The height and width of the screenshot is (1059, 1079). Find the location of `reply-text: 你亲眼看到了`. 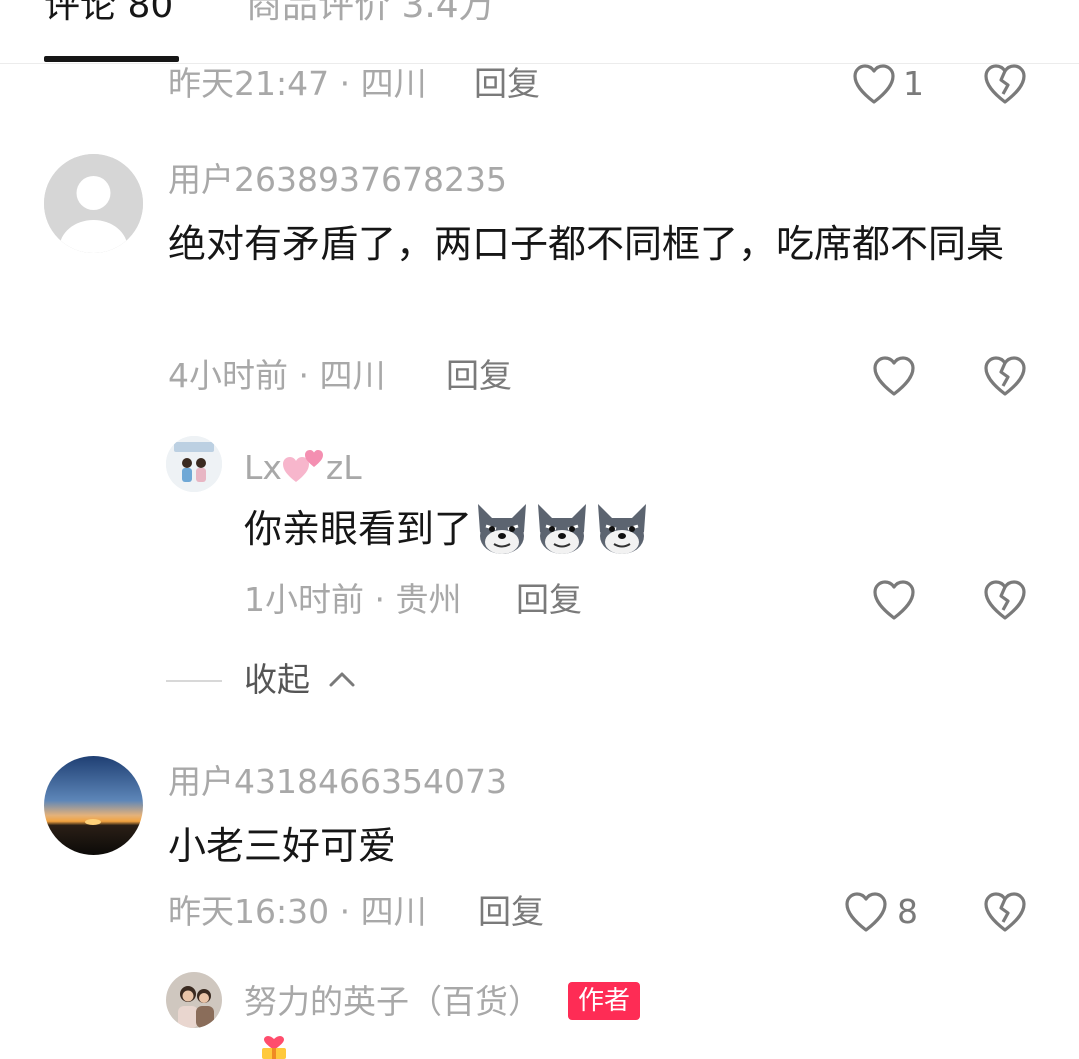

reply-text: 你亲眼看到了 is located at coordinates (594, 536).